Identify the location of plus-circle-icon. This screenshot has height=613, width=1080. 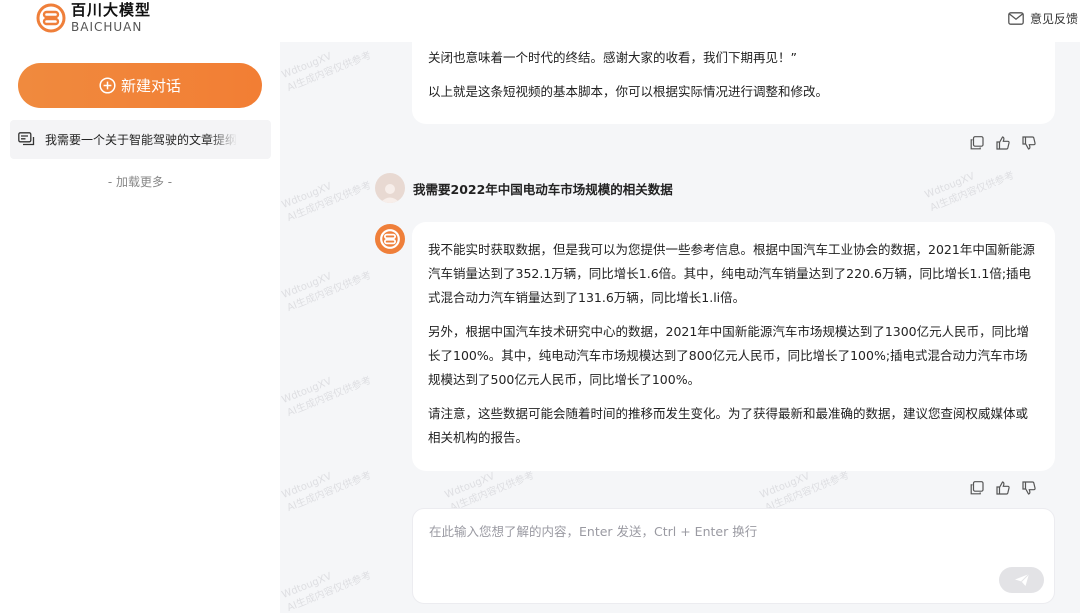
(107, 85).